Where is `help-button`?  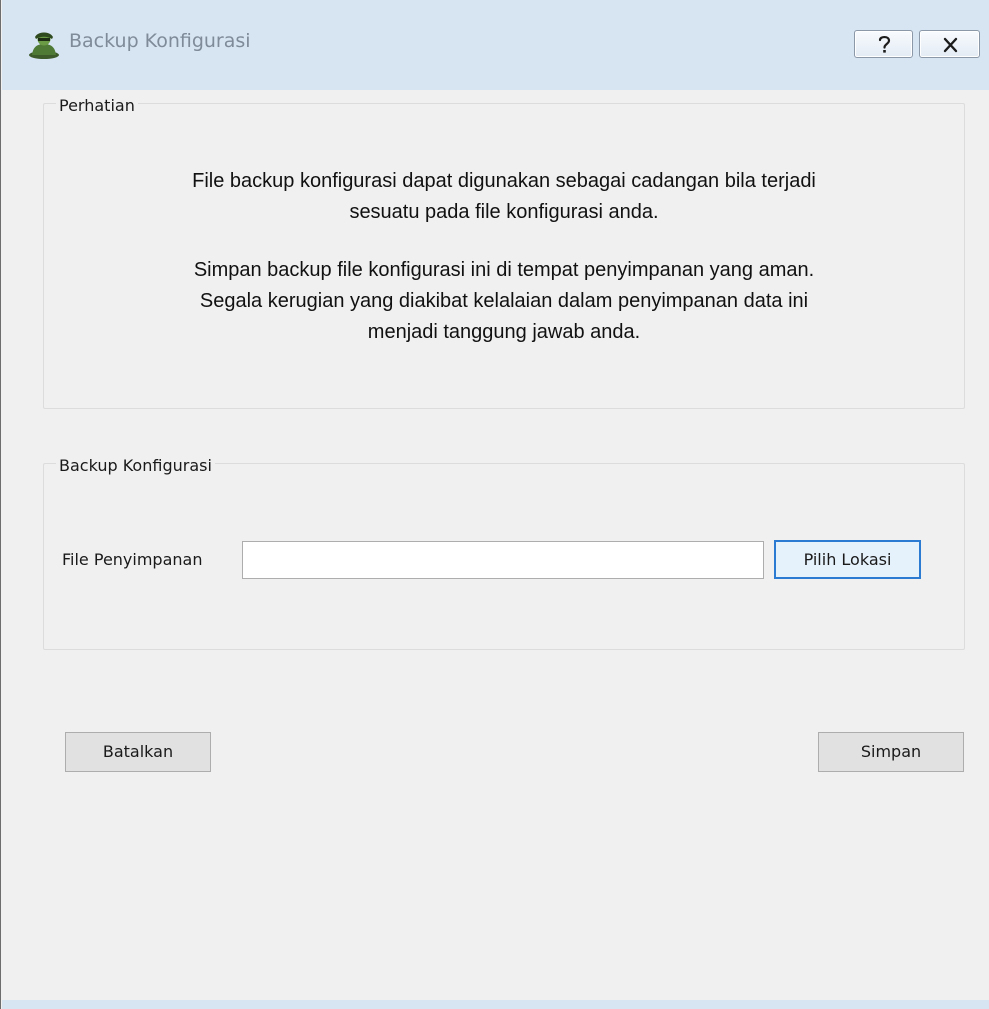 help-button is located at coordinates (883, 44).